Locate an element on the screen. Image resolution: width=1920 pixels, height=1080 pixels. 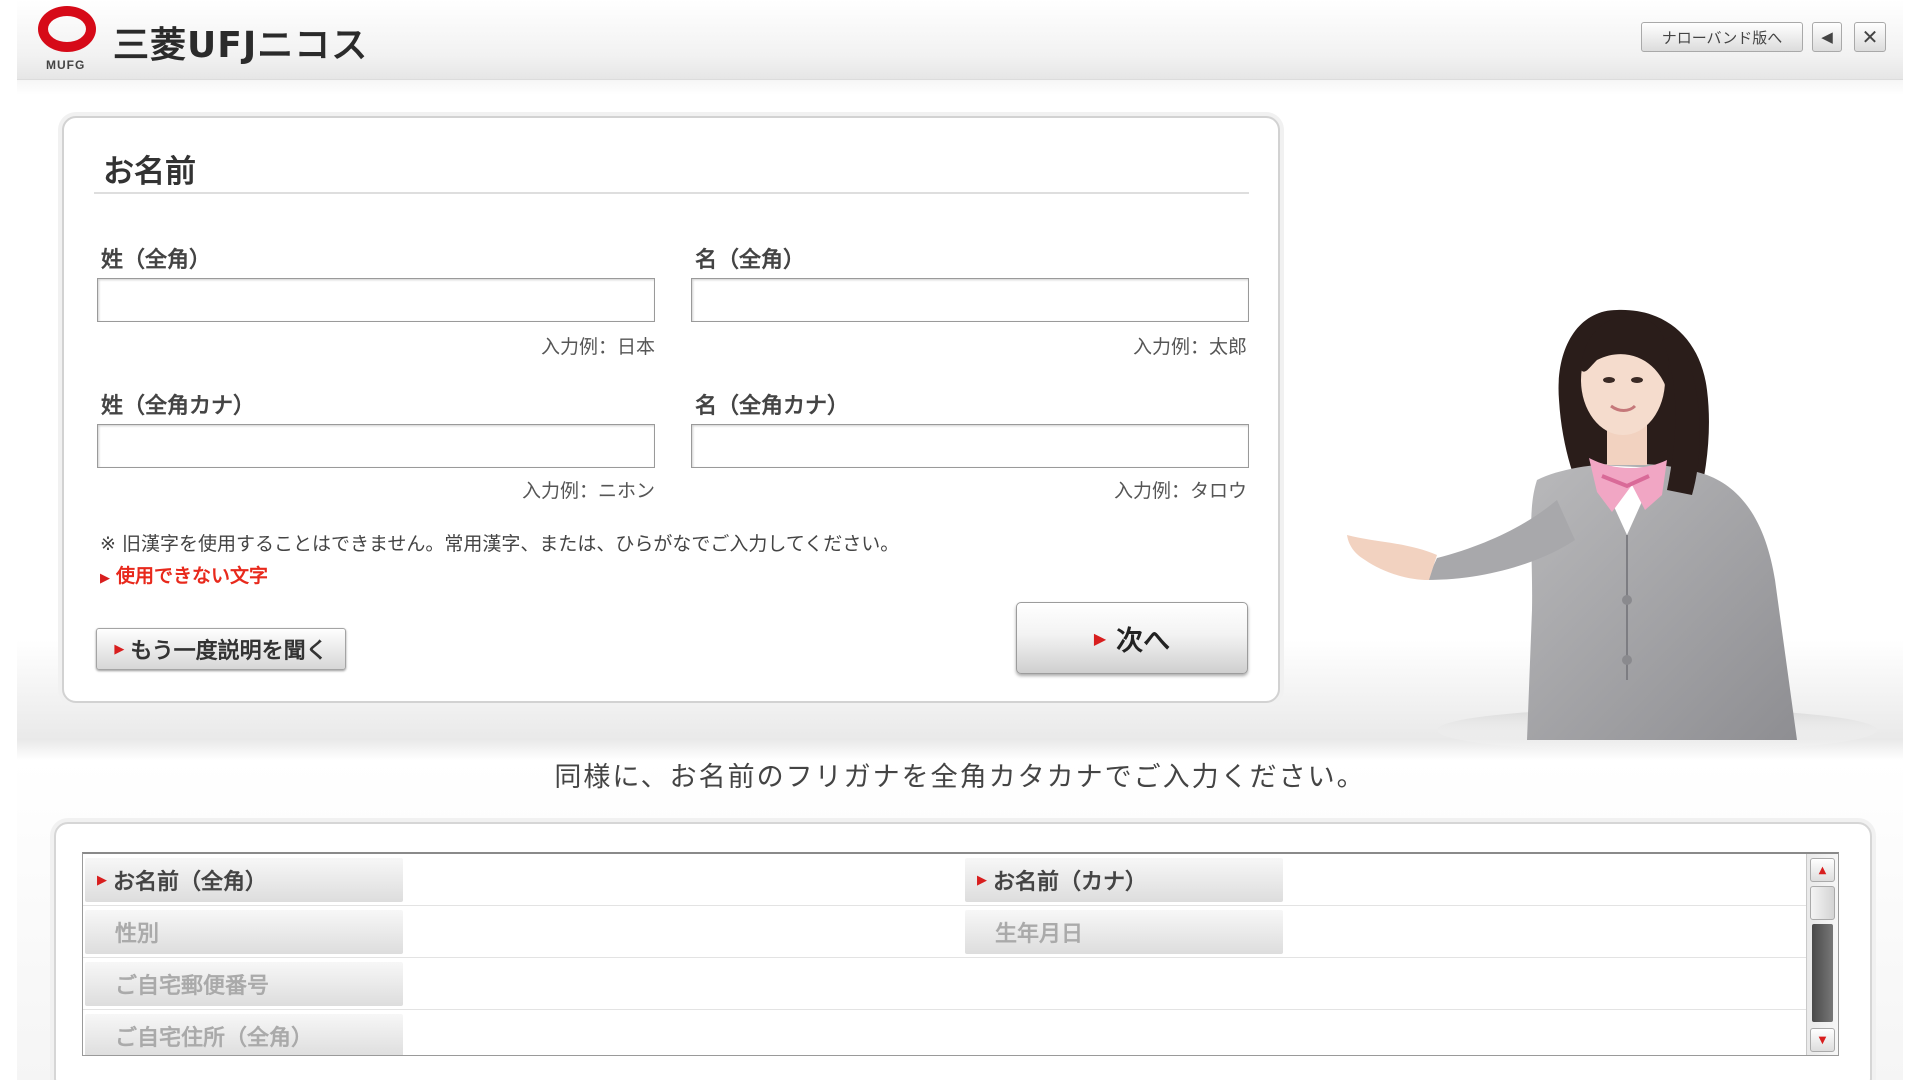
brand-name: 三菱UFJニコス is located at coordinates (241, 45).